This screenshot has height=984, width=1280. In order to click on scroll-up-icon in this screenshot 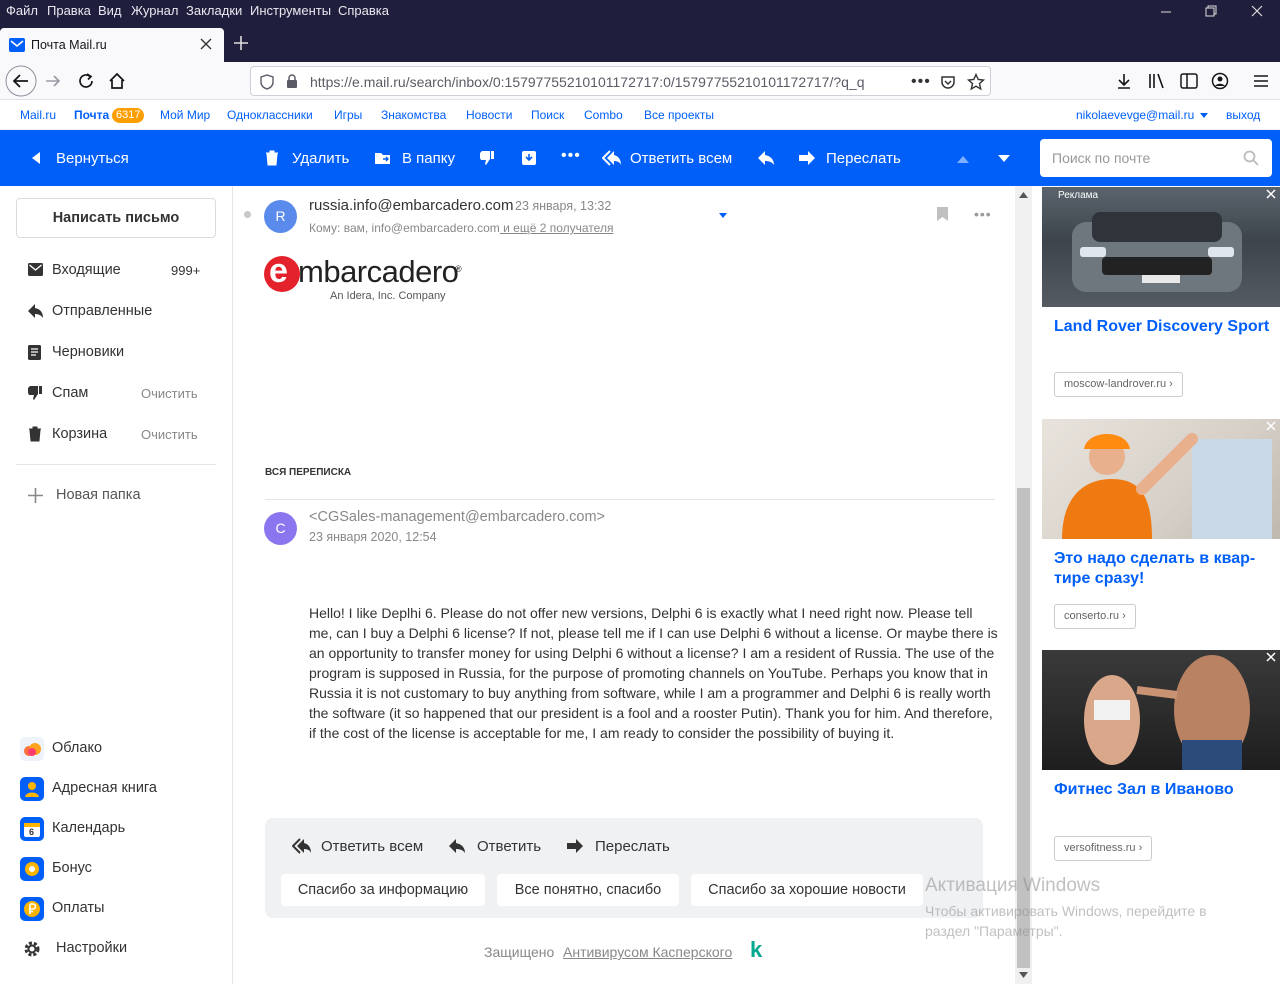, I will do `click(1023, 195)`.